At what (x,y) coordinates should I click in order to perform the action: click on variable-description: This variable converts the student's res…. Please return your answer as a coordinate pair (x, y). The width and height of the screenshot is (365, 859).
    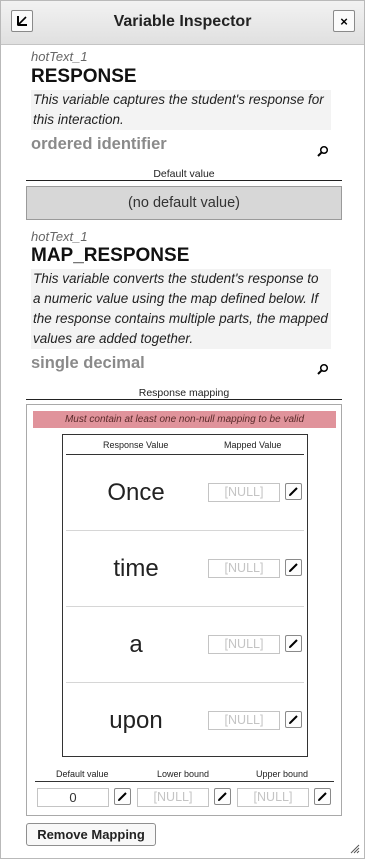
    Looking at the image, I should click on (181, 309).